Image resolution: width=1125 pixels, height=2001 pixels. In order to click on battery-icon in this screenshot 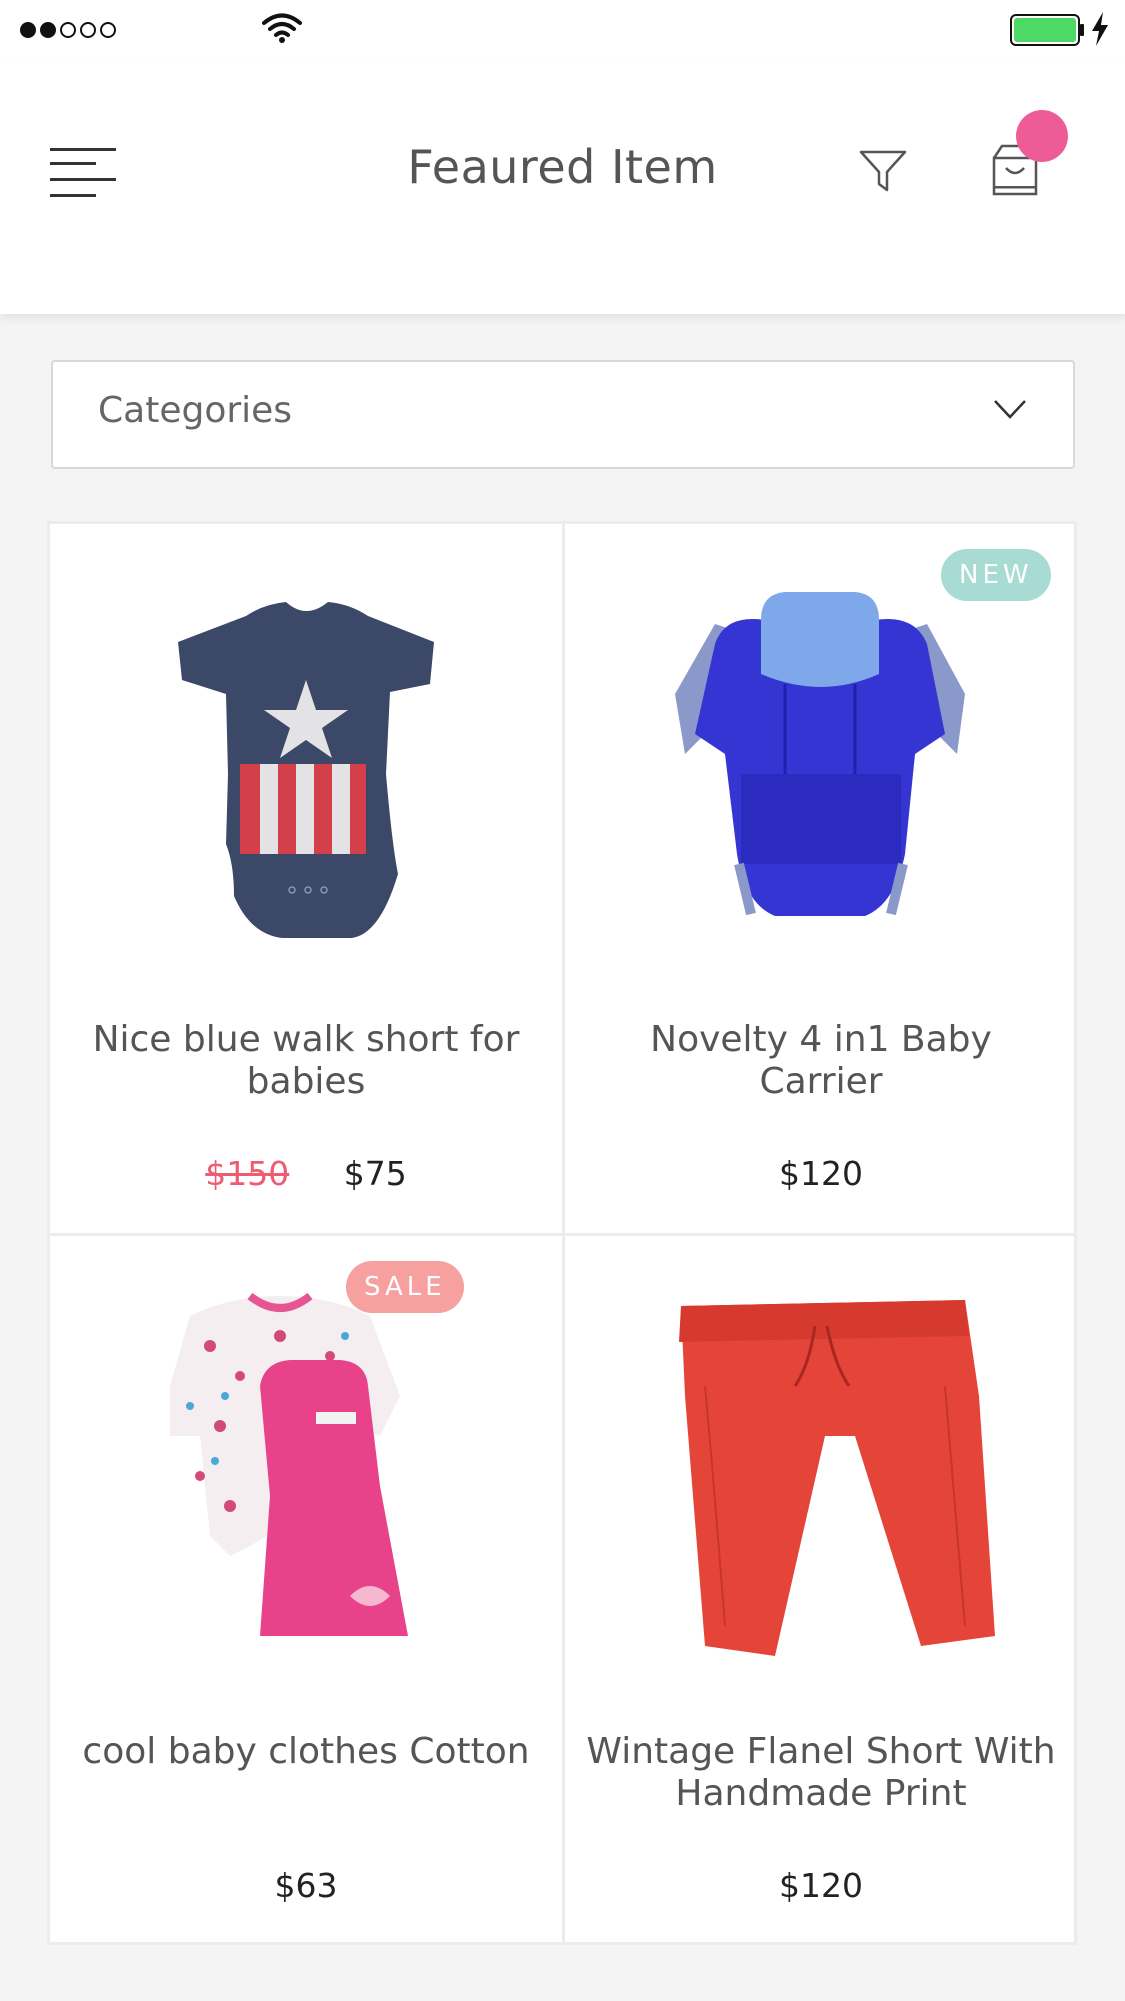, I will do `click(1047, 30)`.